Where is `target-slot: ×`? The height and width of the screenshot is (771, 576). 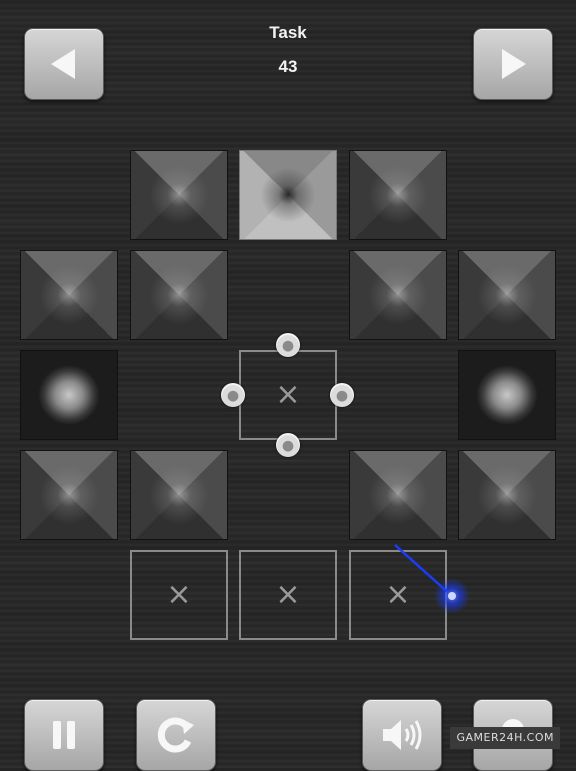 target-slot: × is located at coordinates (288, 395).